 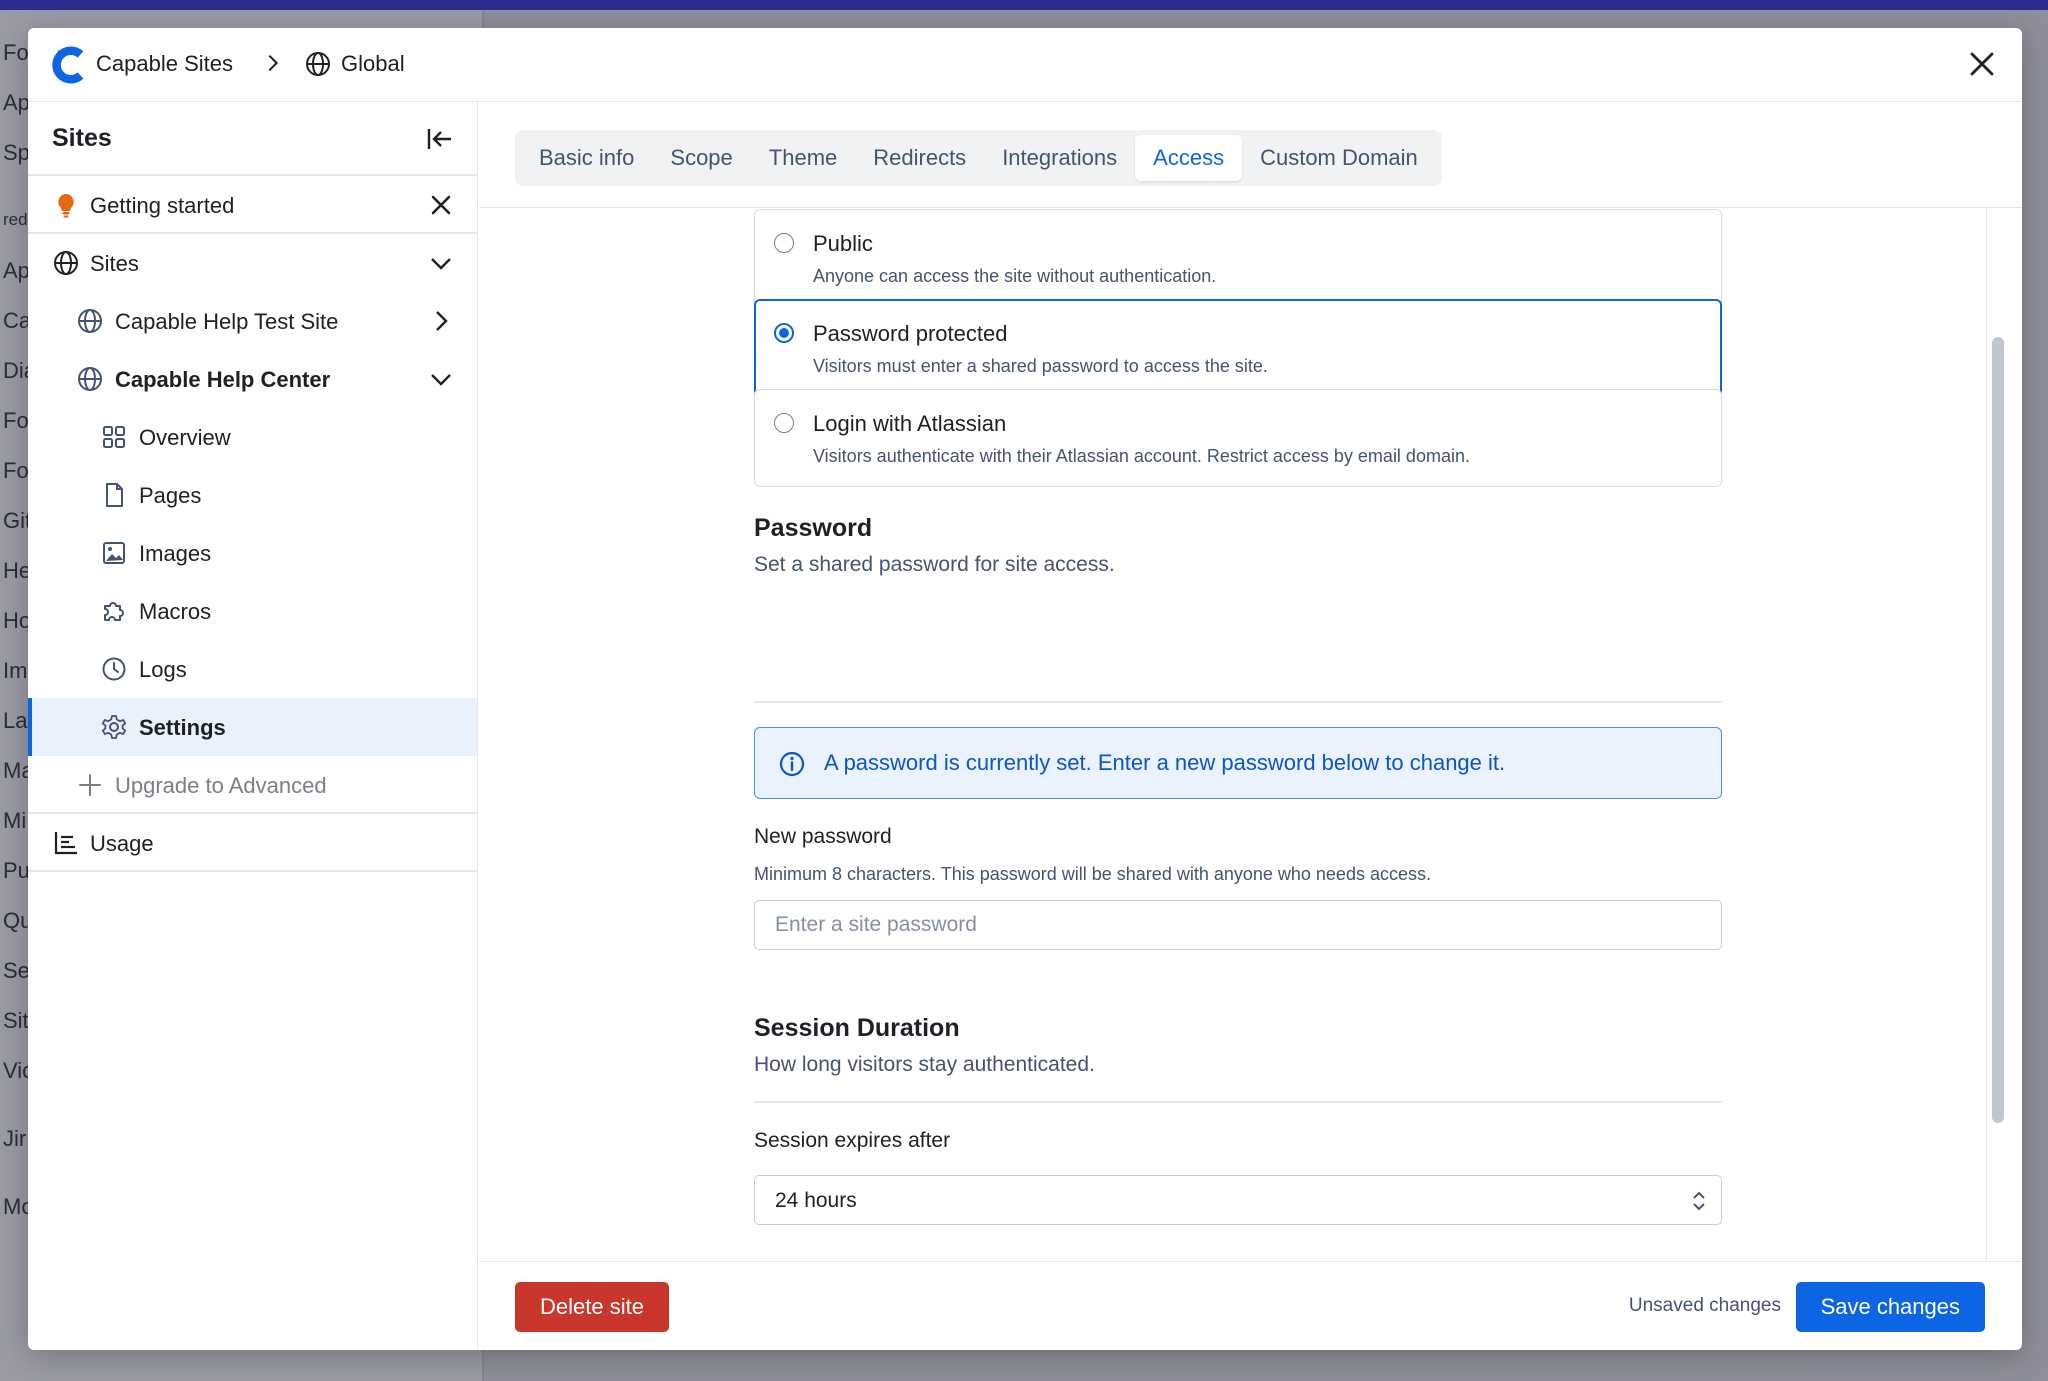 What do you see at coordinates (252, 139) in the screenshot?
I see `sidebar-header: Sites` at bounding box center [252, 139].